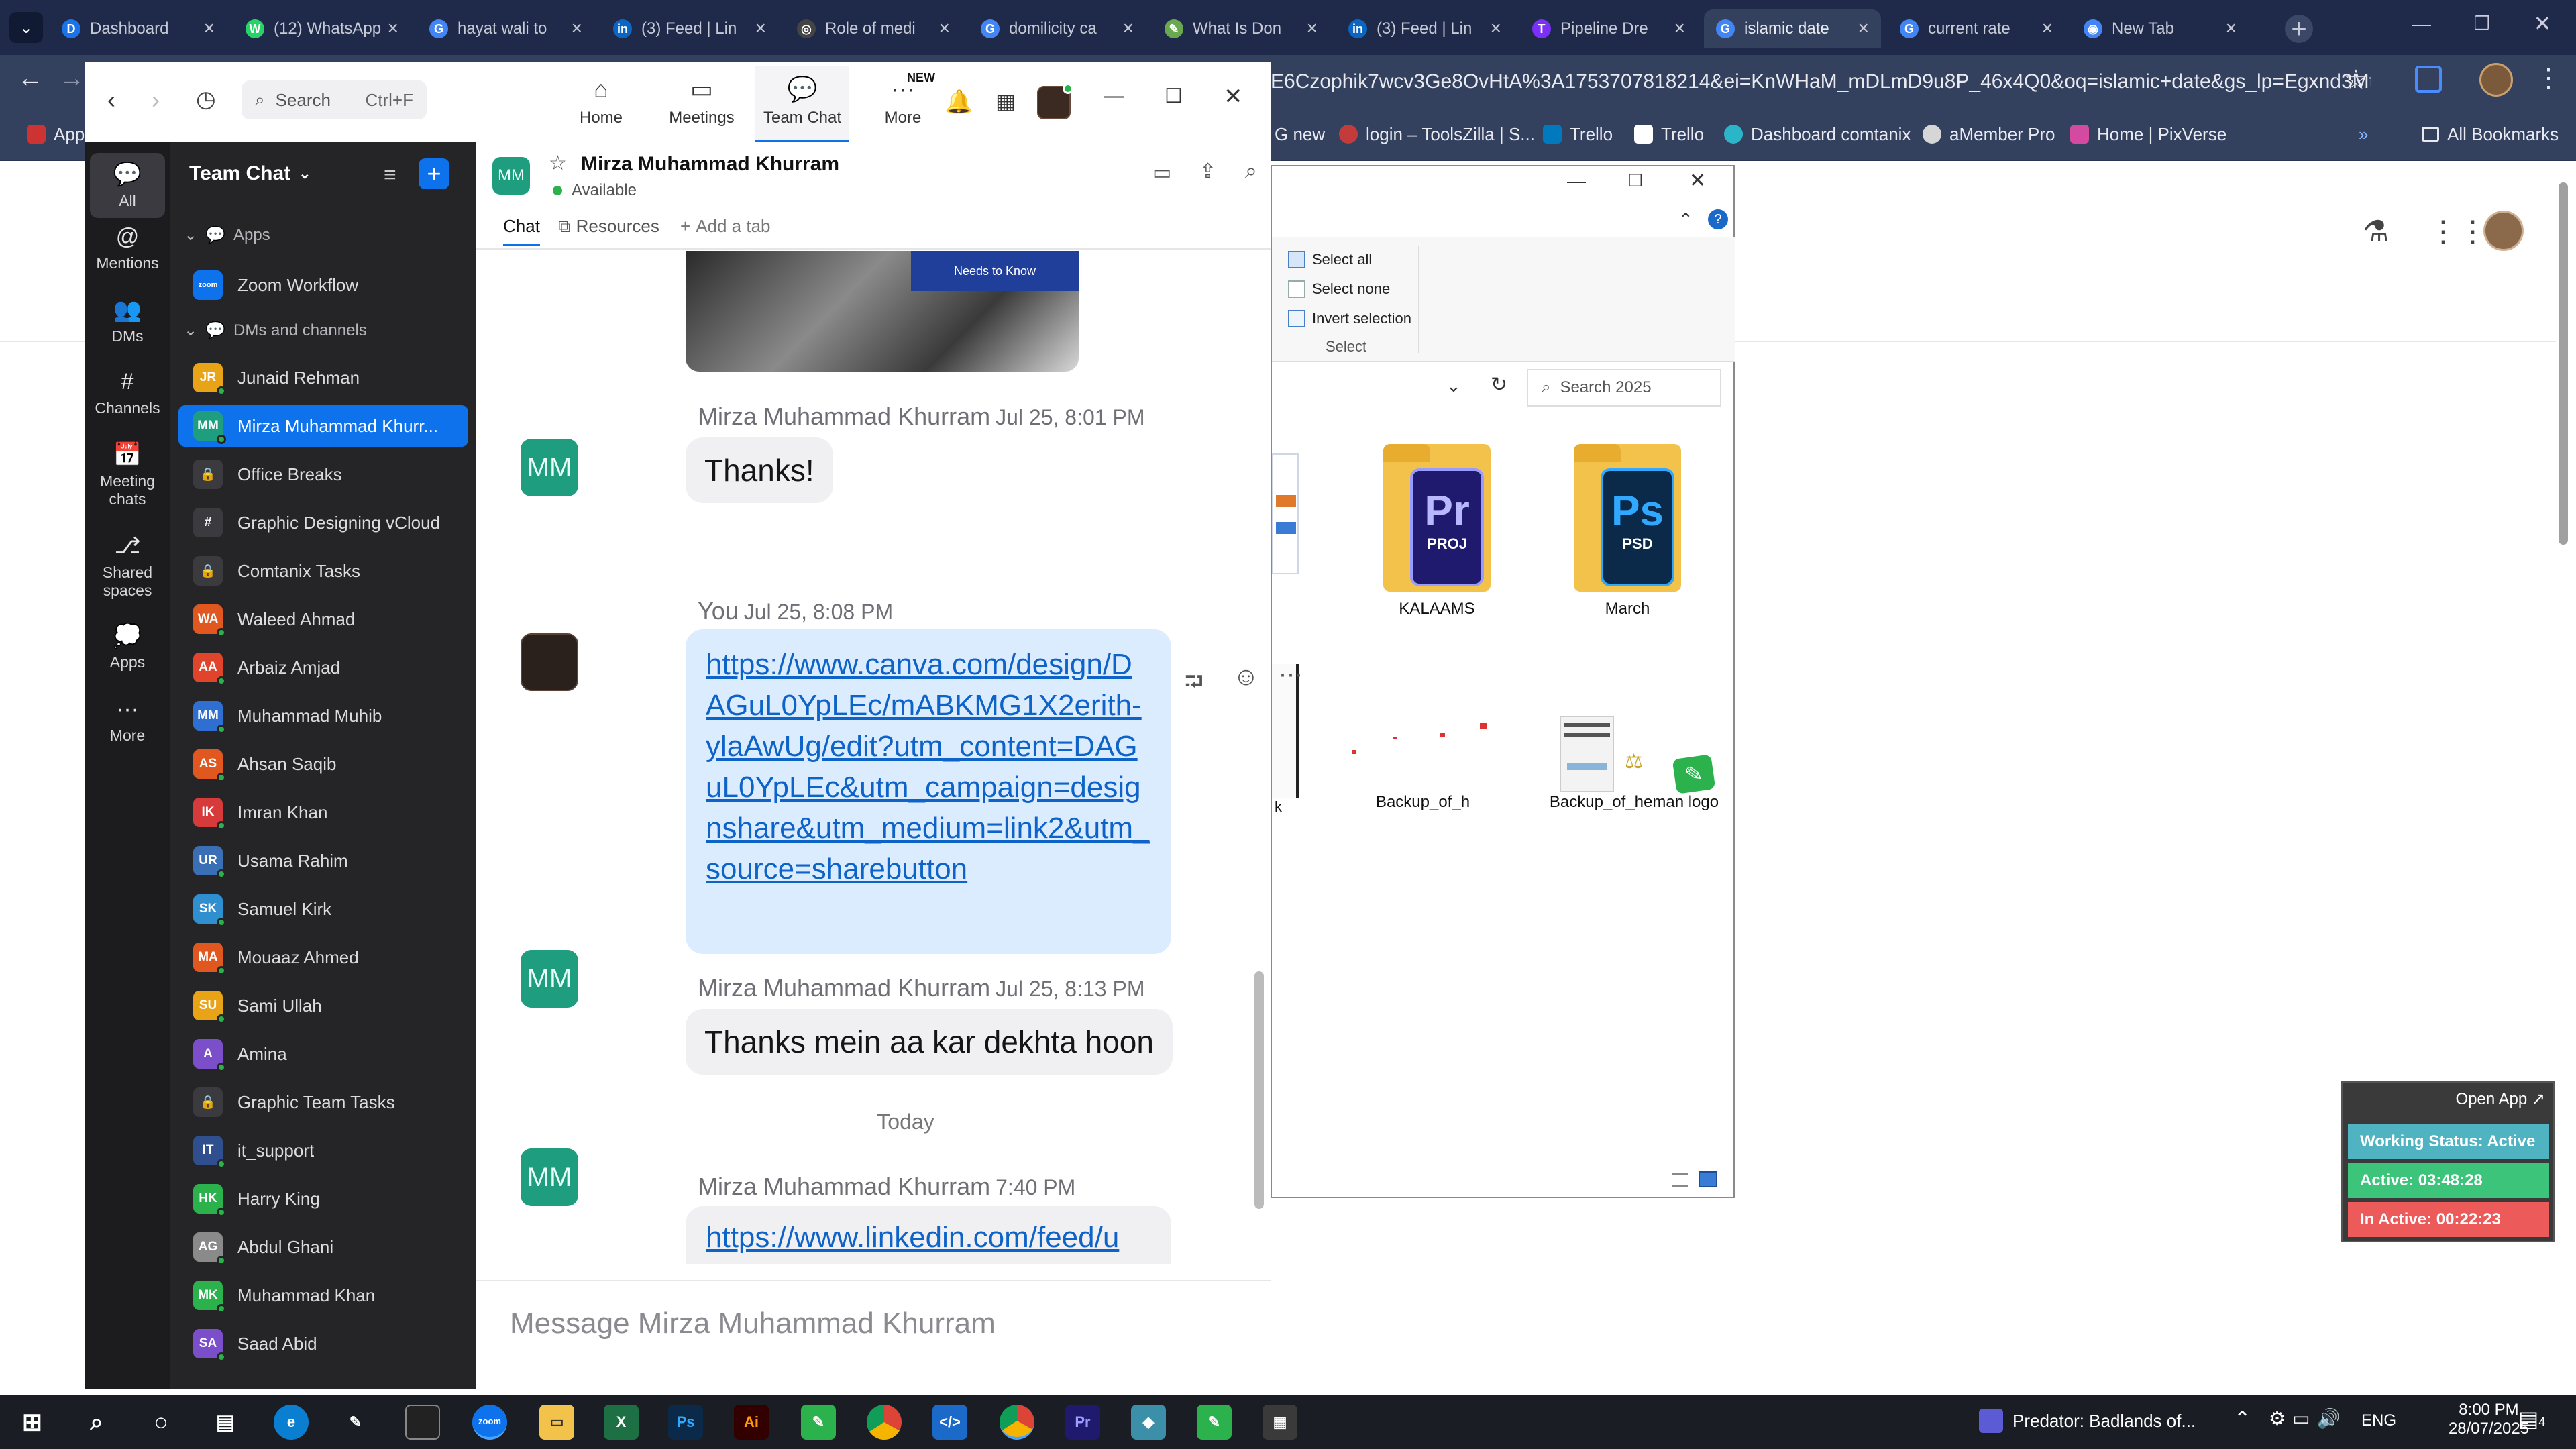 The height and width of the screenshot is (1449, 2576). I want to click on app-green-2-icon: ✎, so click(1214, 1422).